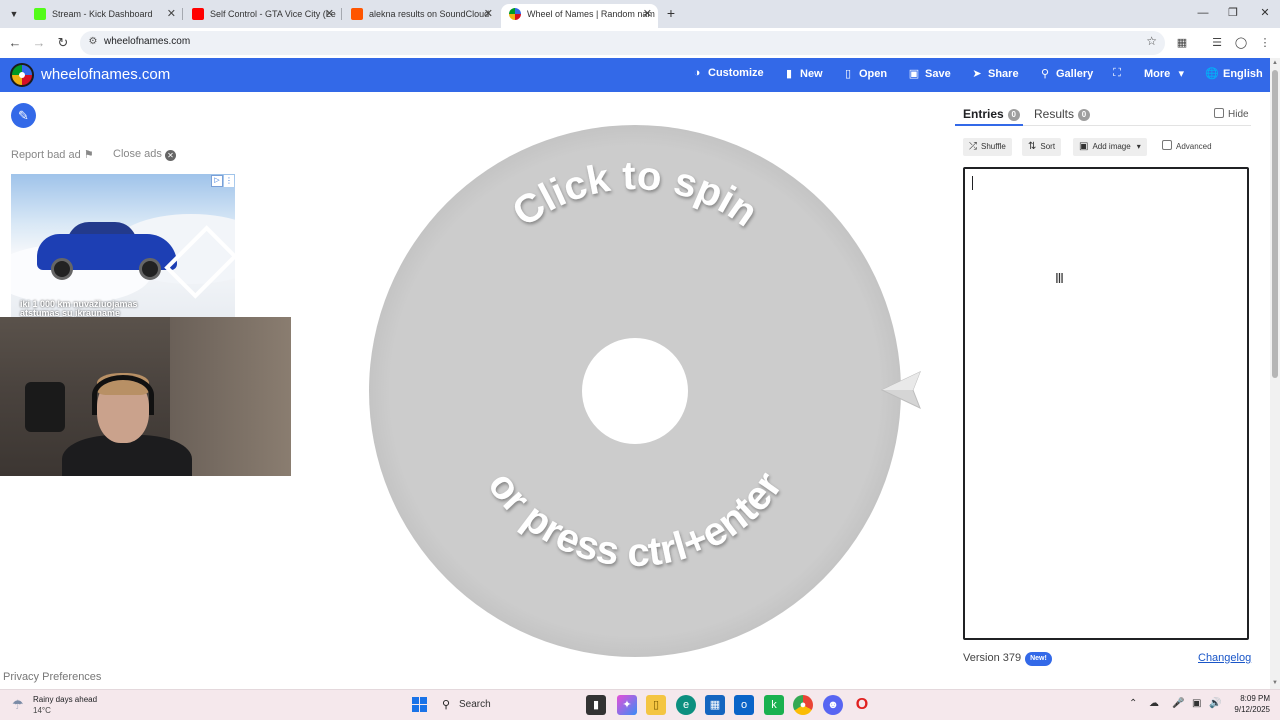 The image size is (1280, 720). Describe the element at coordinates (1203, 13) in the screenshot. I see `minimize-icon: —` at that location.